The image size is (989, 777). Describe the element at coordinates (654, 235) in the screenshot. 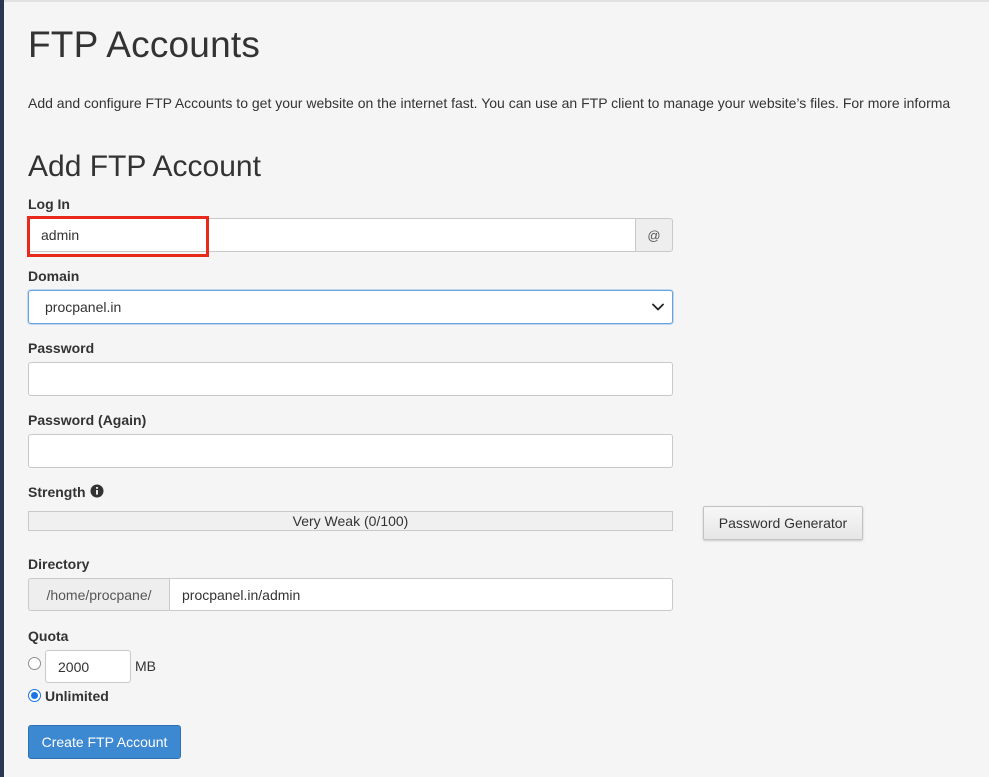

I see `at-sign-addon: @` at that location.